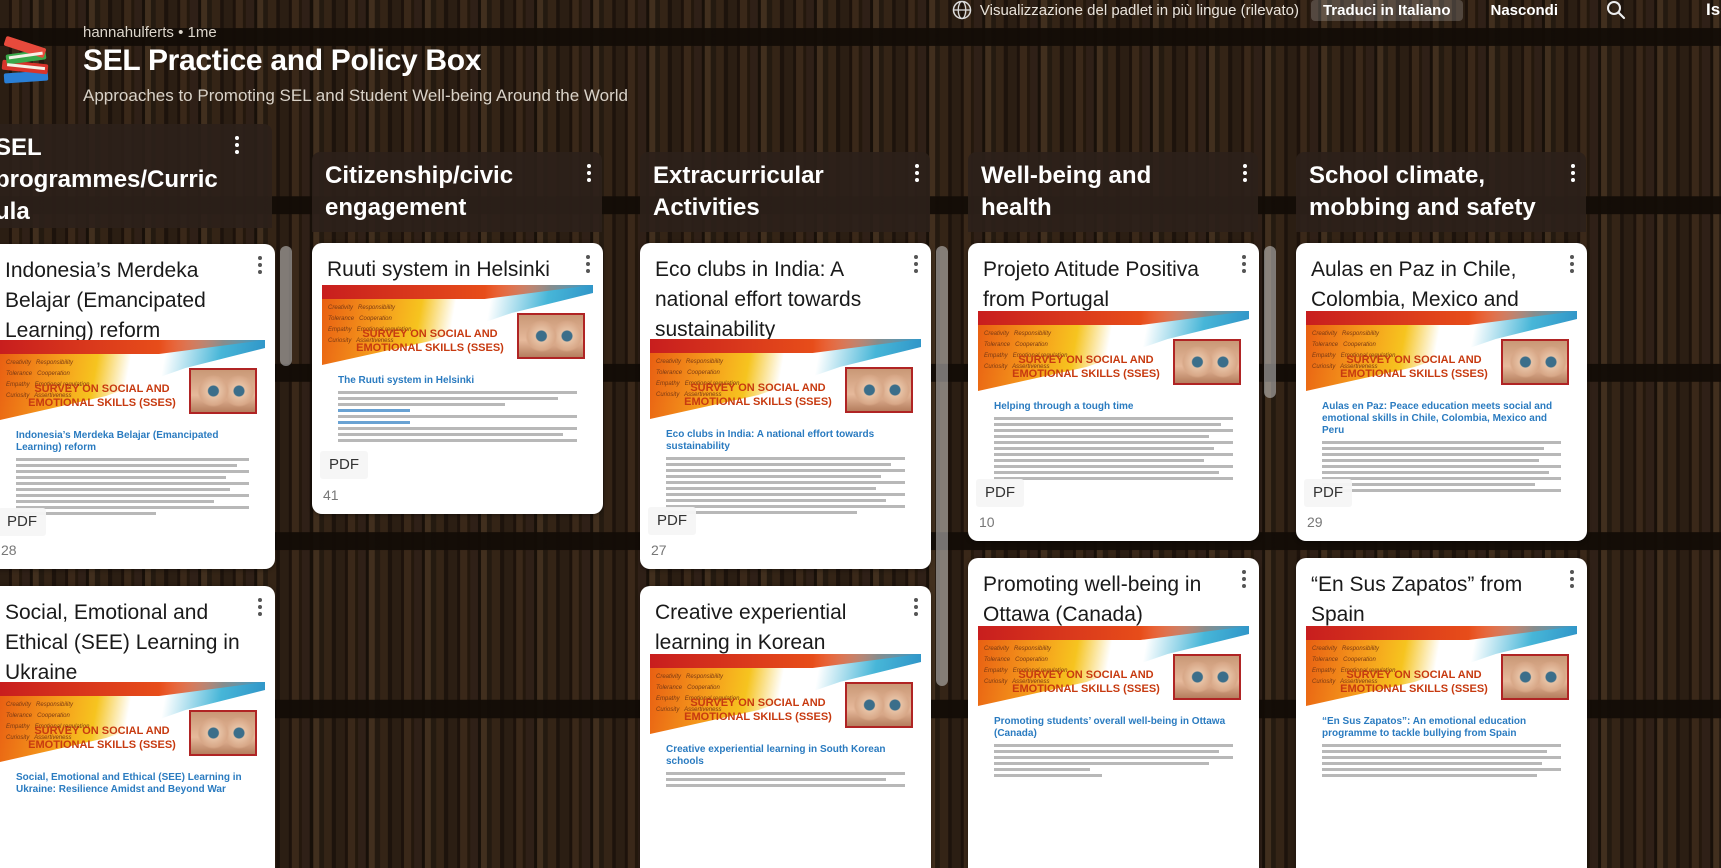  Describe the element at coordinates (282, 60) in the screenshot. I see `page-title: SEL Practice and Policy Box` at that location.